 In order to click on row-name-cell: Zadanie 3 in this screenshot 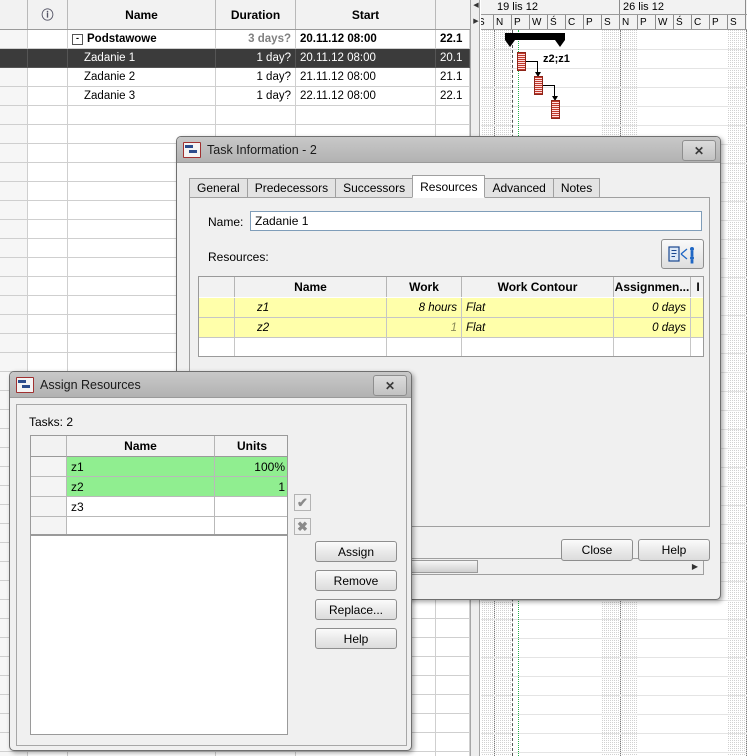, I will do `click(142, 96)`.